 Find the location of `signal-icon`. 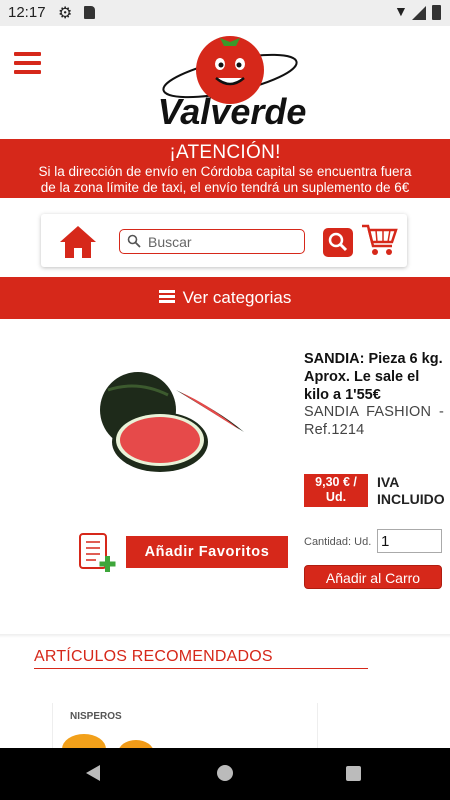

signal-icon is located at coordinates (419, 13).